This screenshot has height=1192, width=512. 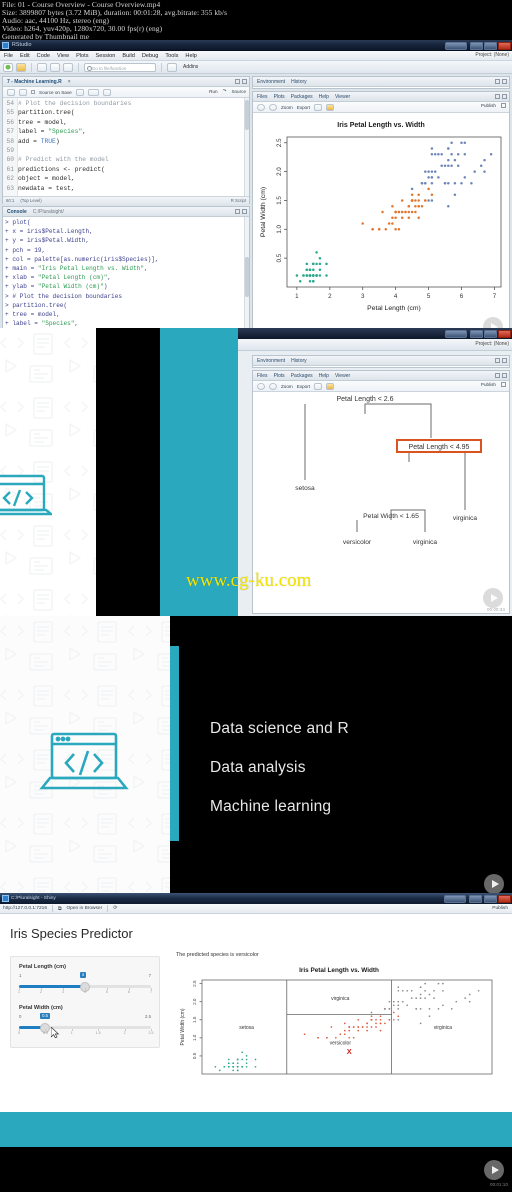 I want to click on goto-file-search-input: Go to file/function, so click(x=120, y=67).